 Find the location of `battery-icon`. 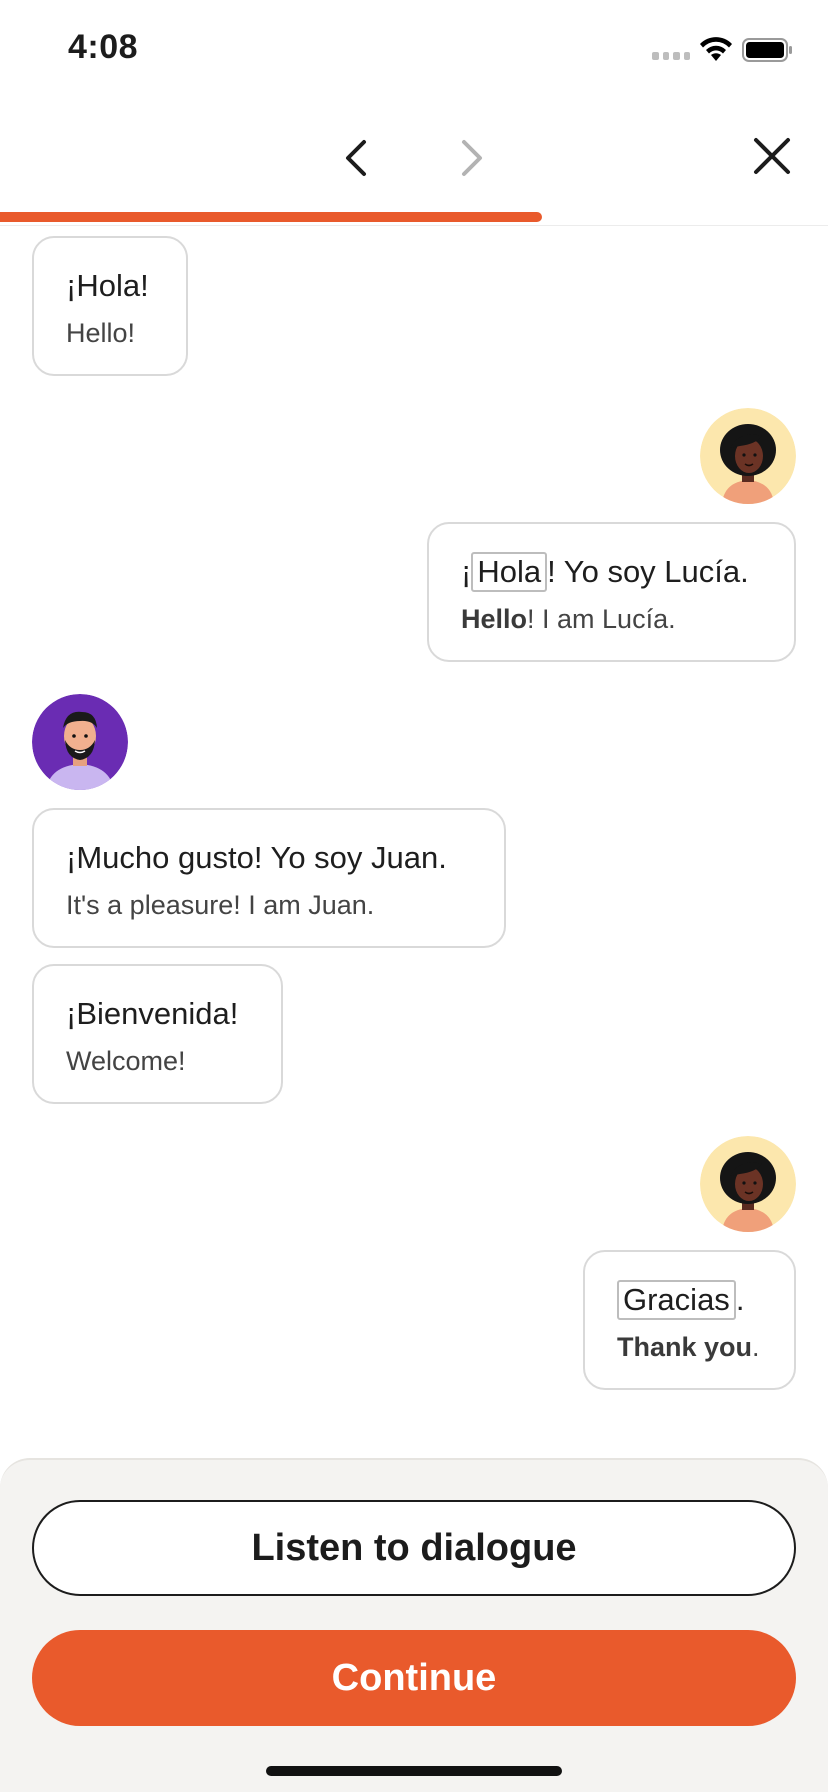

battery-icon is located at coordinates (767, 50).